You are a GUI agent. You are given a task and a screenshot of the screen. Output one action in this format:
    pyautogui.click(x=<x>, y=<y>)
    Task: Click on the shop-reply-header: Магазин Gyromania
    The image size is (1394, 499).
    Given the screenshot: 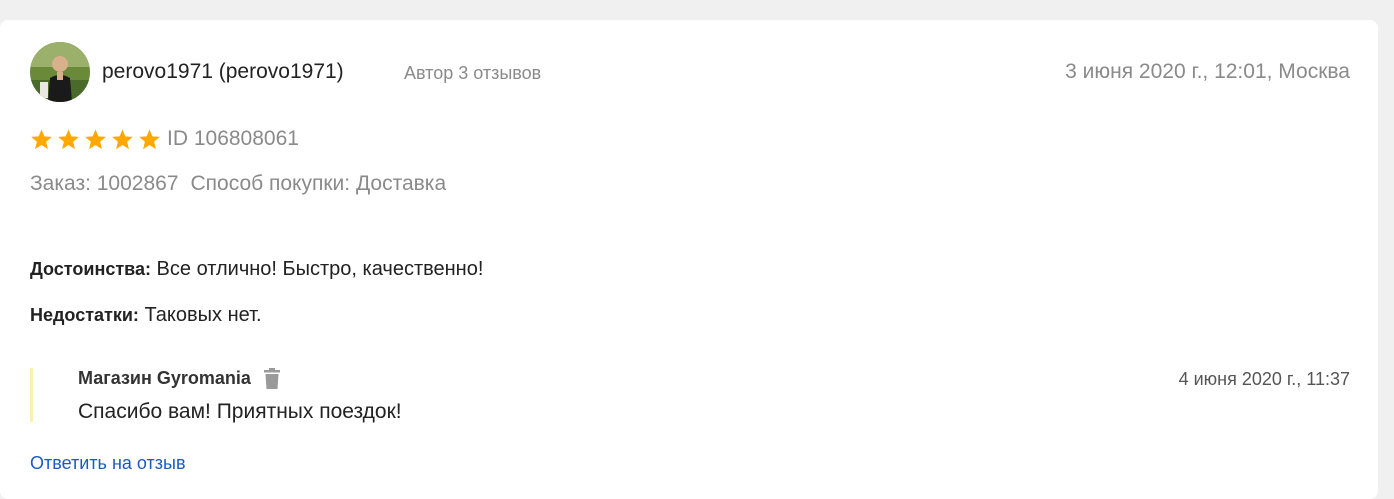 What is the action you would take?
    pyautogui.click(x=179, y=378)
    